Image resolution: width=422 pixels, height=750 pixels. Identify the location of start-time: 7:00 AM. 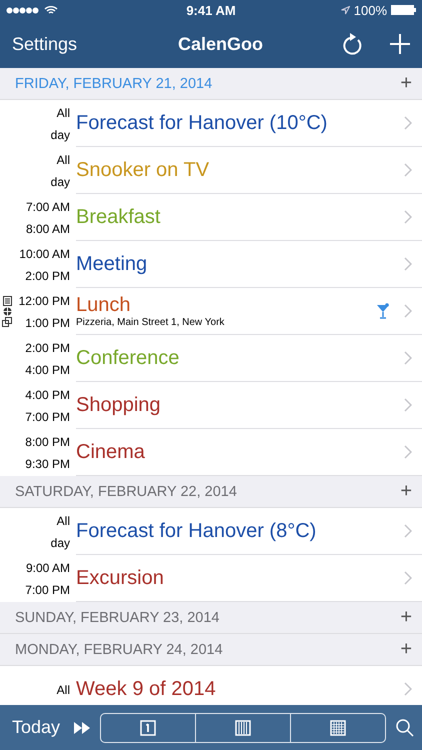
(48, 207).